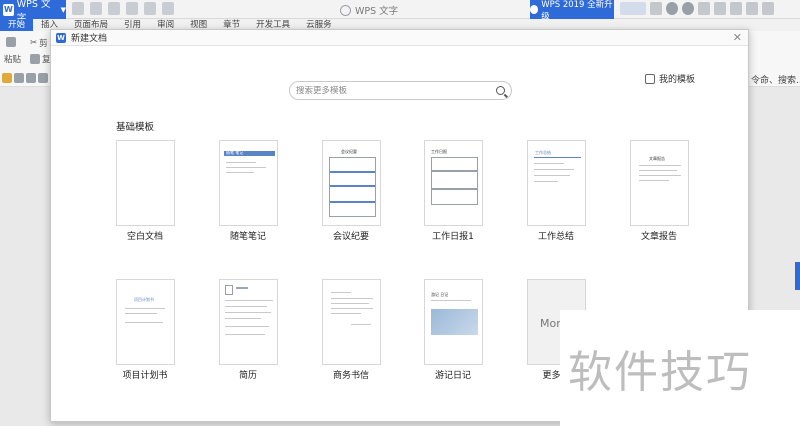 The height and width of the screenshot is (426, 800). I want to click on landscape-image, so click(454, 322).